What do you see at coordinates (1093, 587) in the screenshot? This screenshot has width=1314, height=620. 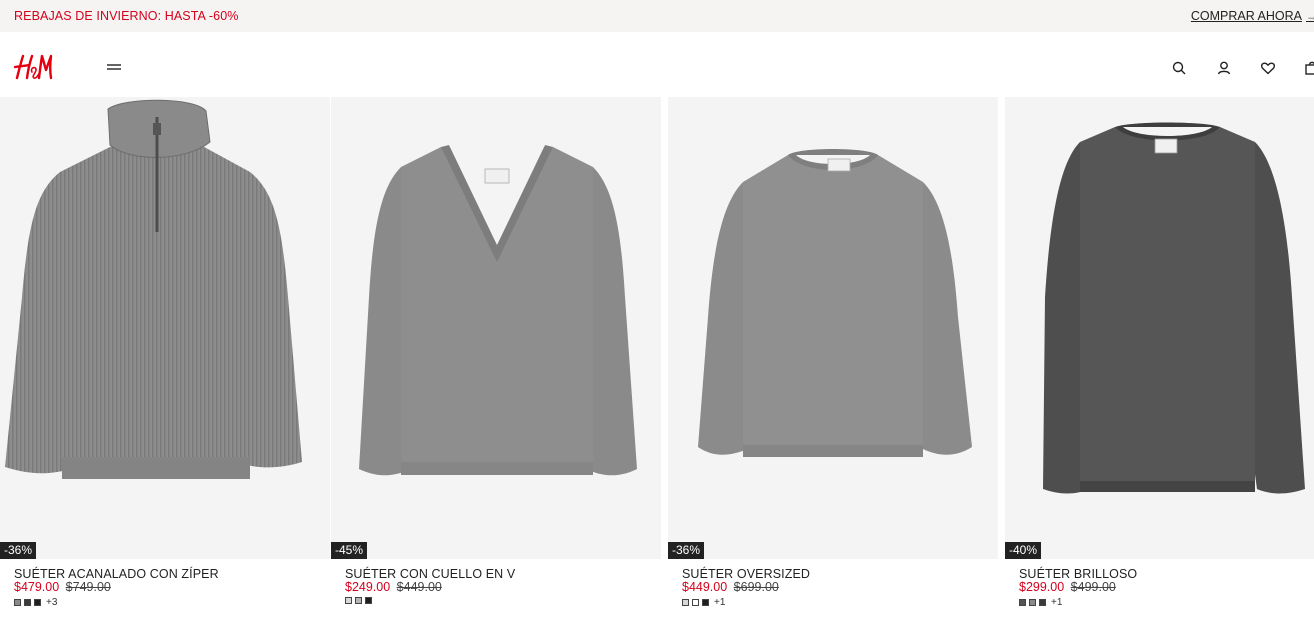 I see `original-price: $499.00` at bounding box center [1093, 587].